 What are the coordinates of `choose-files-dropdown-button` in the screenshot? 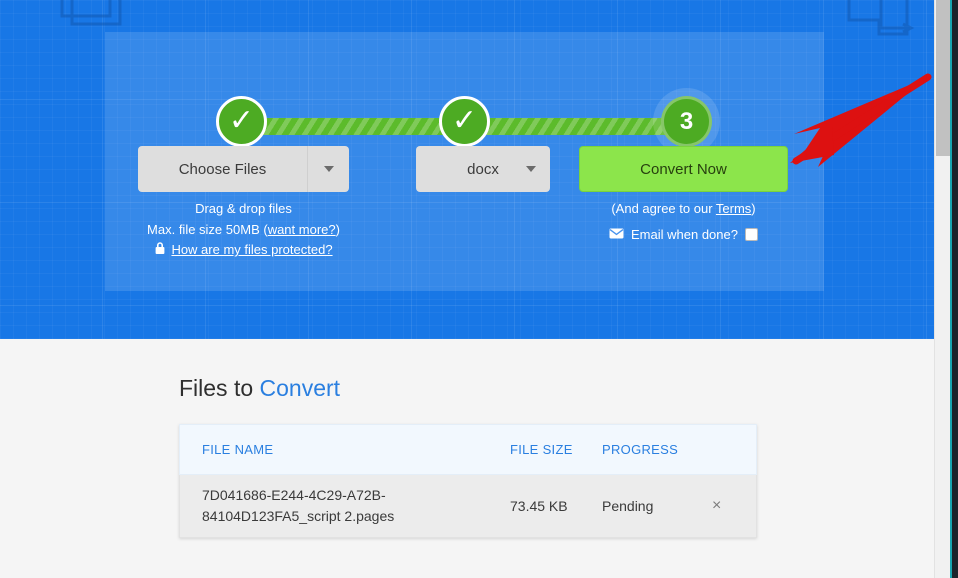 It's located at (328, 169).